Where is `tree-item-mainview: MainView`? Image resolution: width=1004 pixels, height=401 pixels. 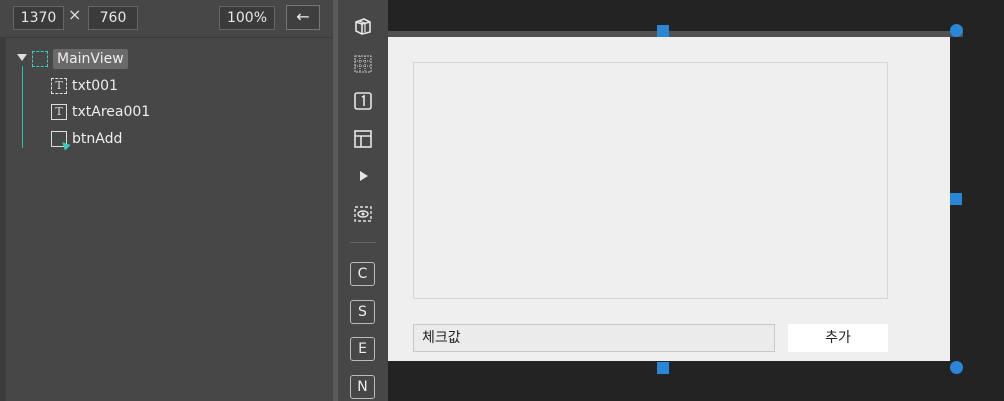 tree-item-mainview: MainView is located at coordinates (80, 59).